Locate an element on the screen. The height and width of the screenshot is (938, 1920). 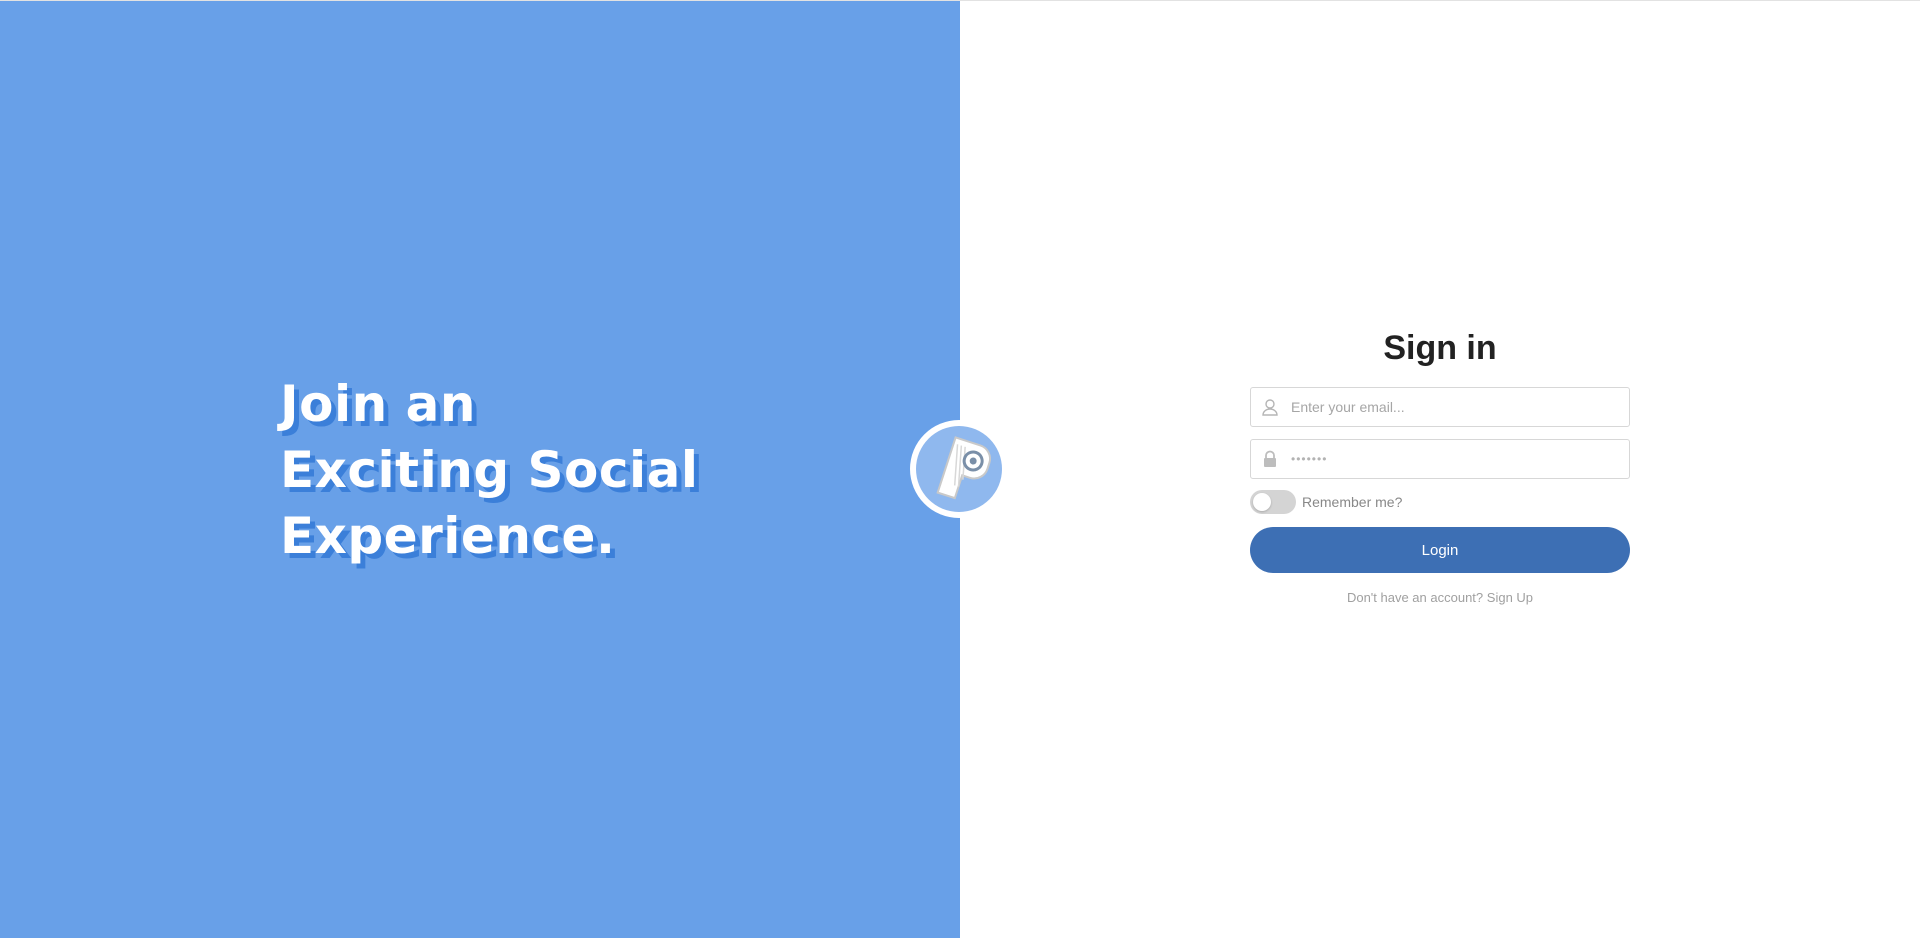
user-icon is located at coordinates (1270, 407).